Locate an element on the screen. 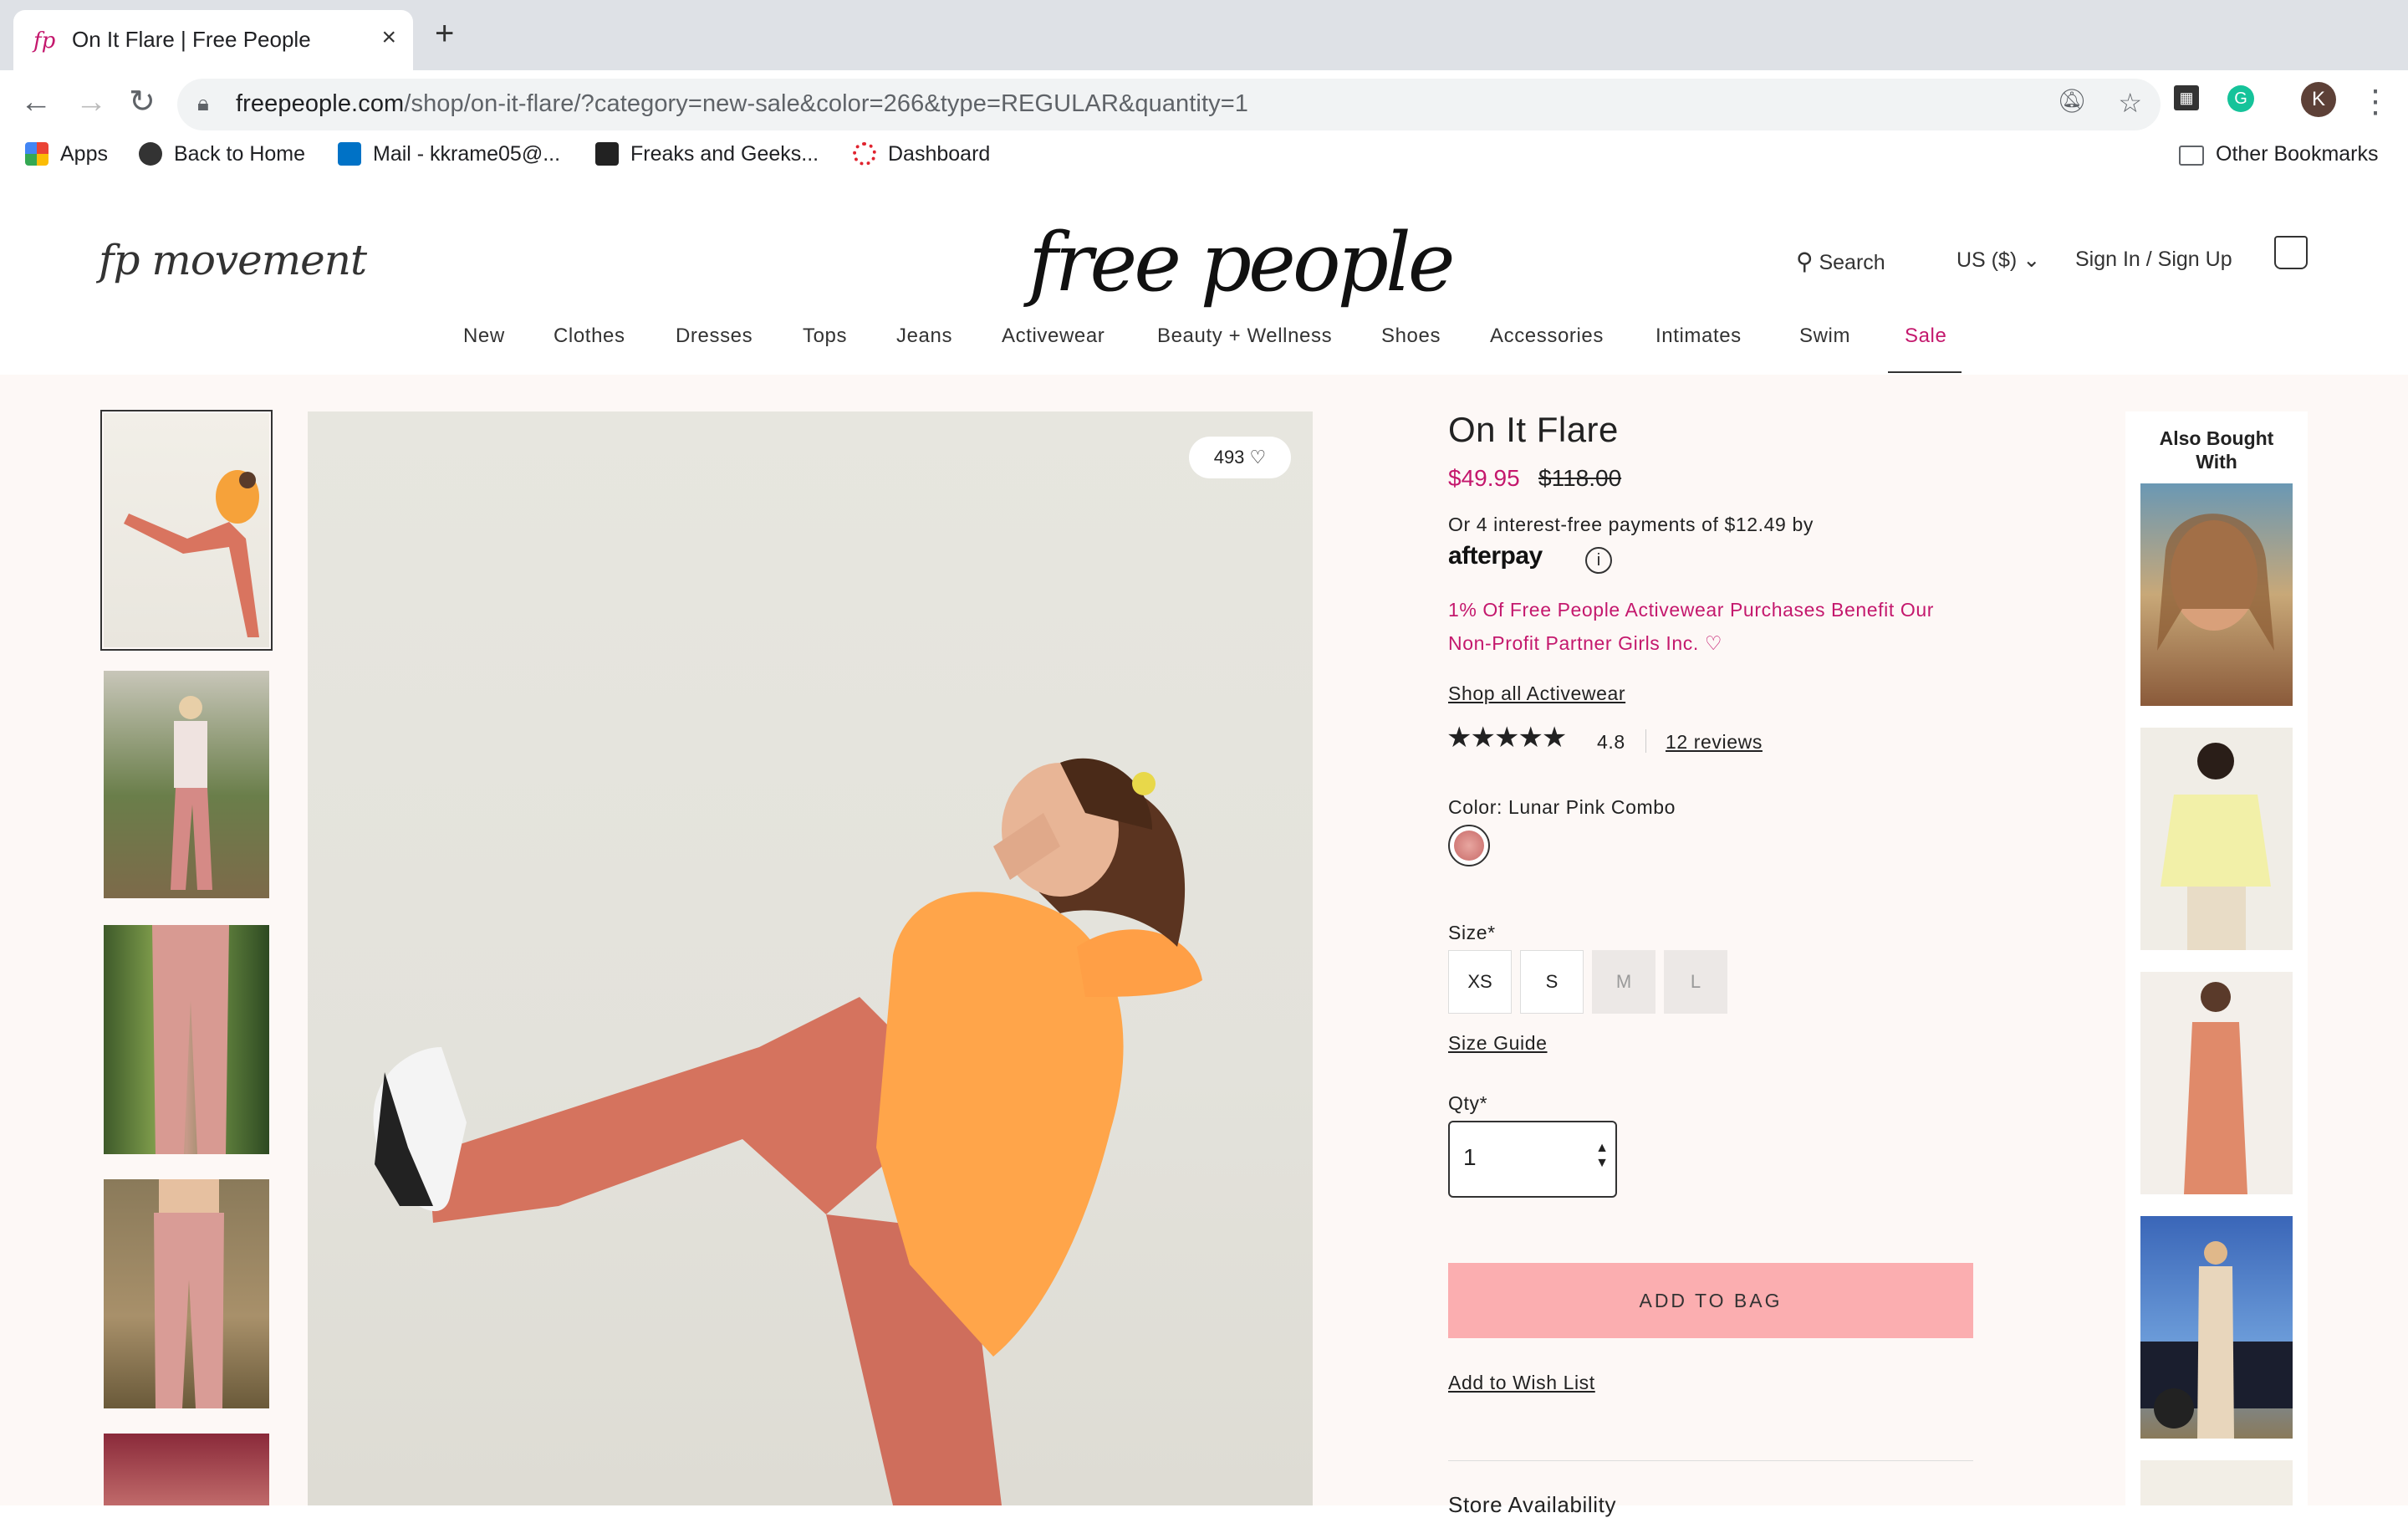  likes-count: 493 is located at coordinates (1229, 457).